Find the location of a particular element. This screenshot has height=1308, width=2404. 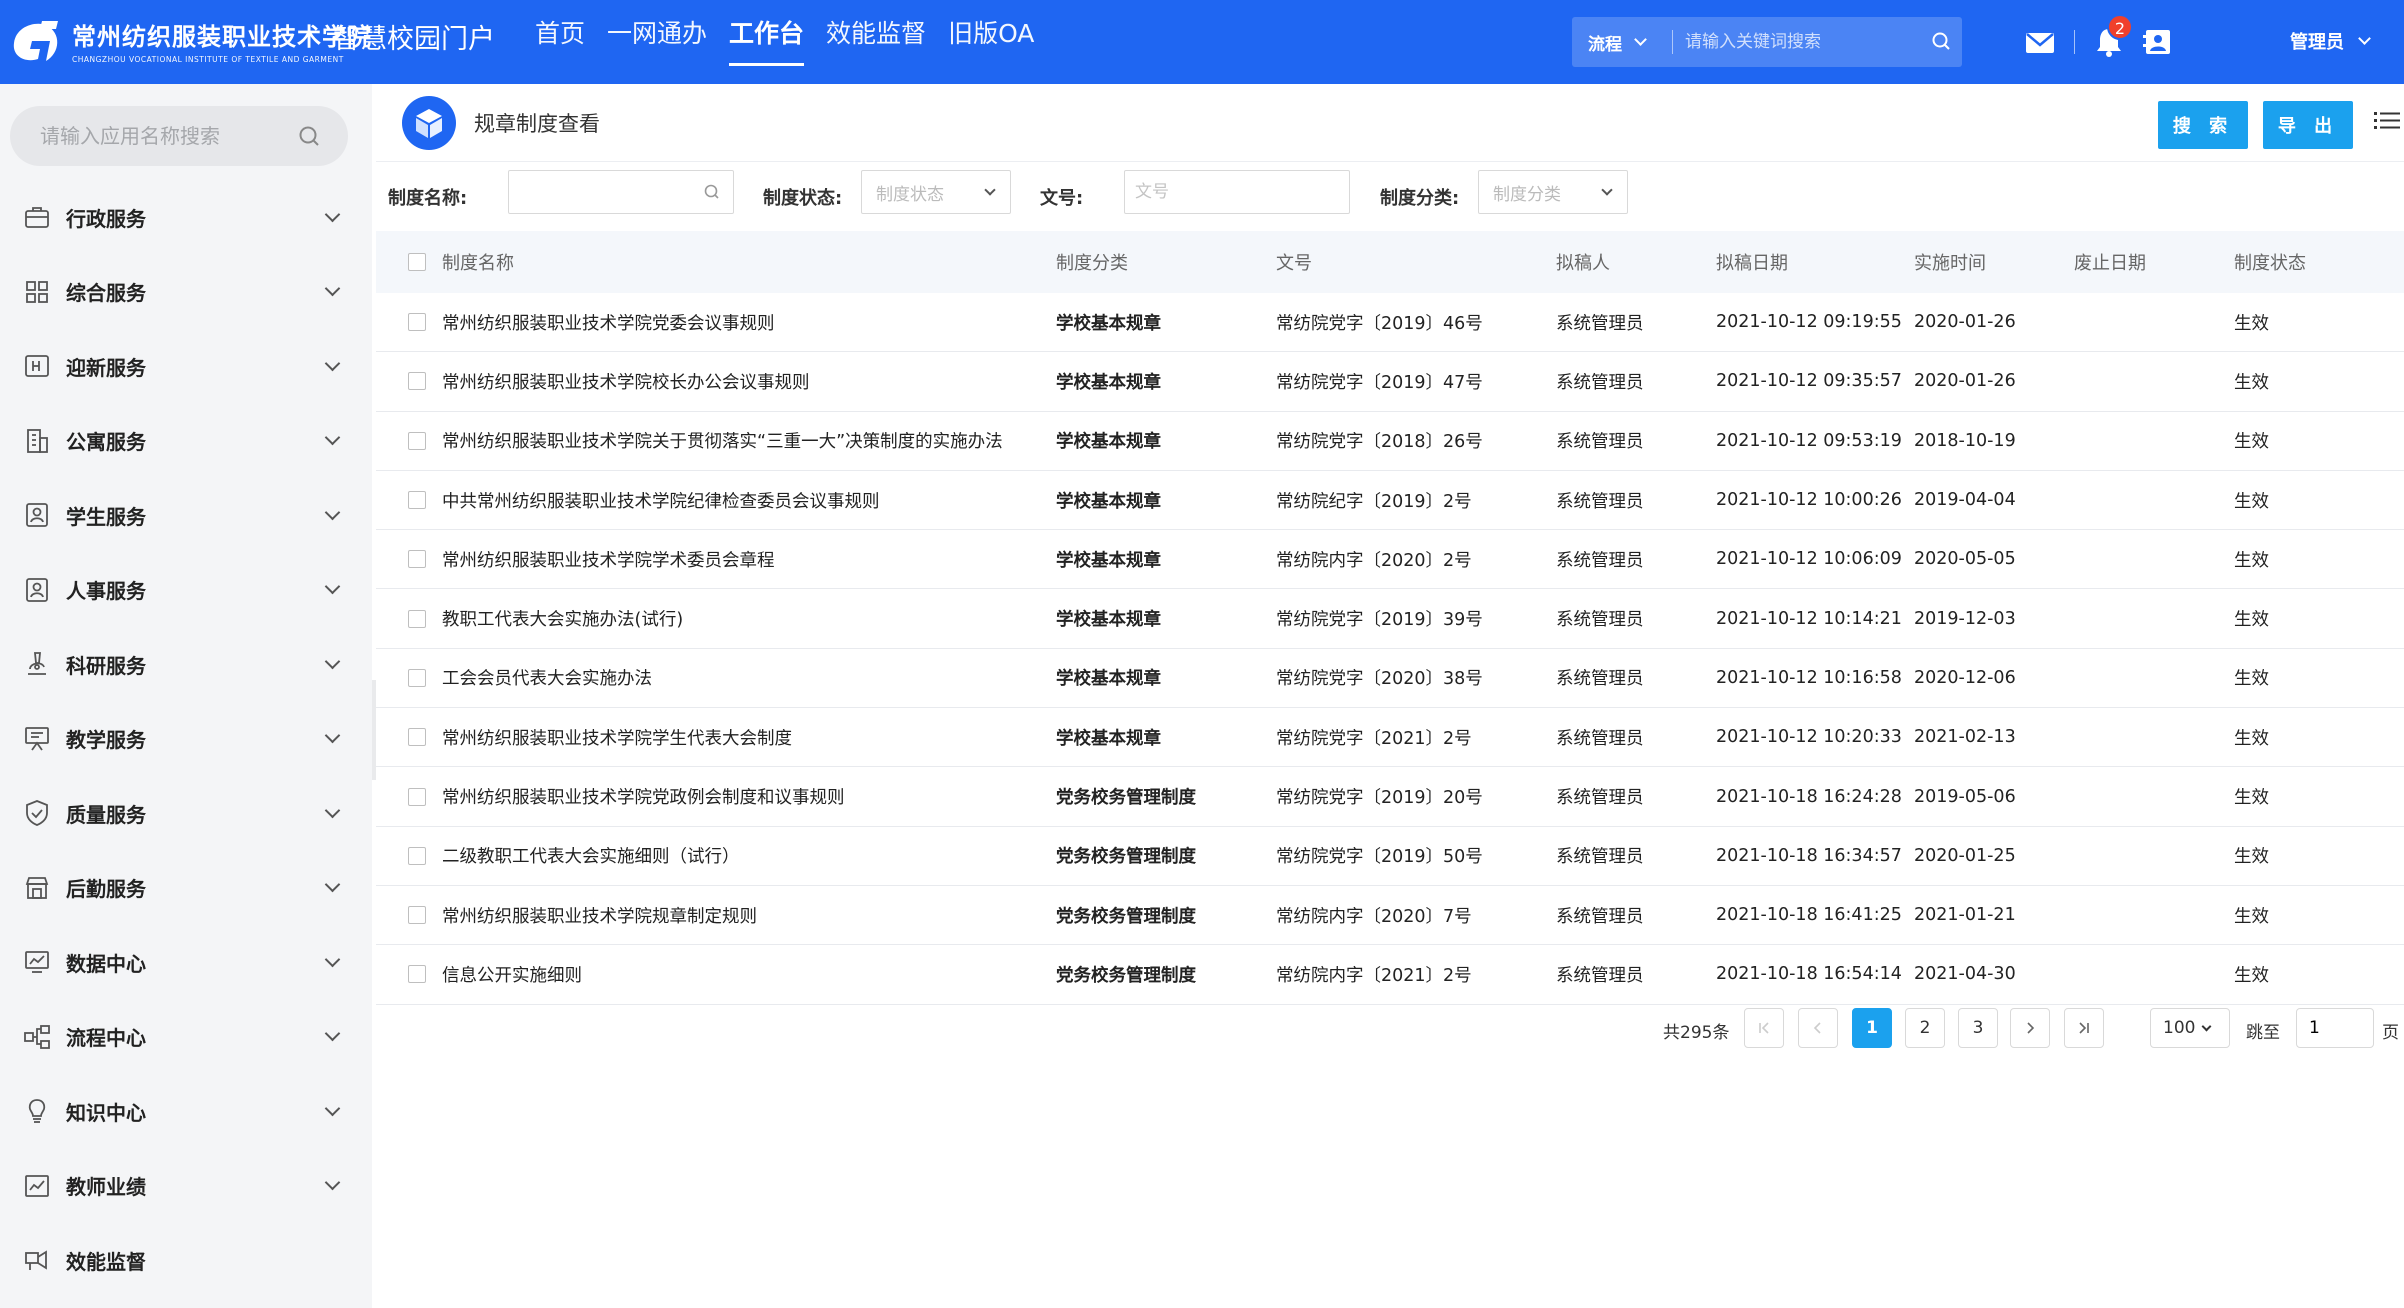

mail-icon is located at coordinates (2040, 42).